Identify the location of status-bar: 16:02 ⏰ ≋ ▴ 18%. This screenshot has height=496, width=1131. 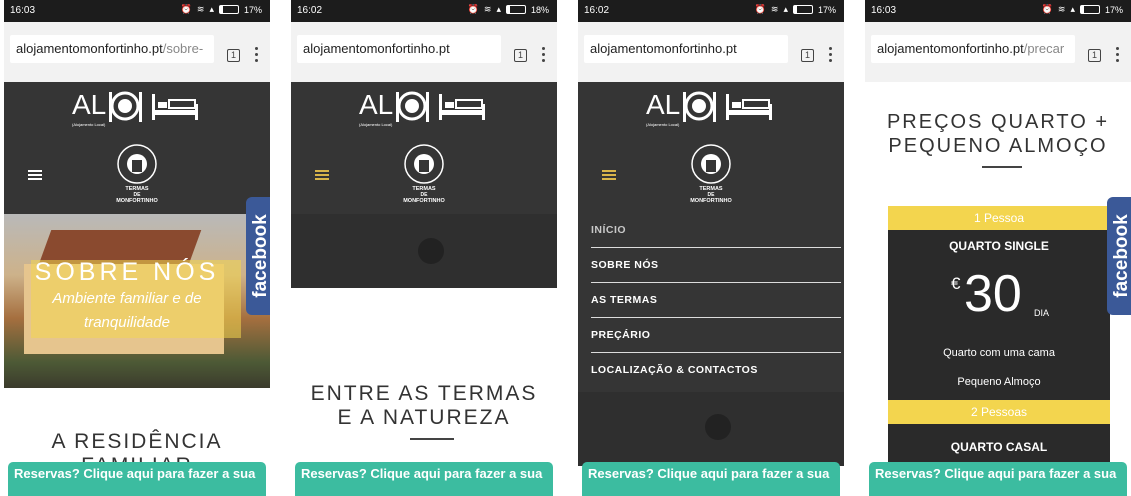
(424, 11).